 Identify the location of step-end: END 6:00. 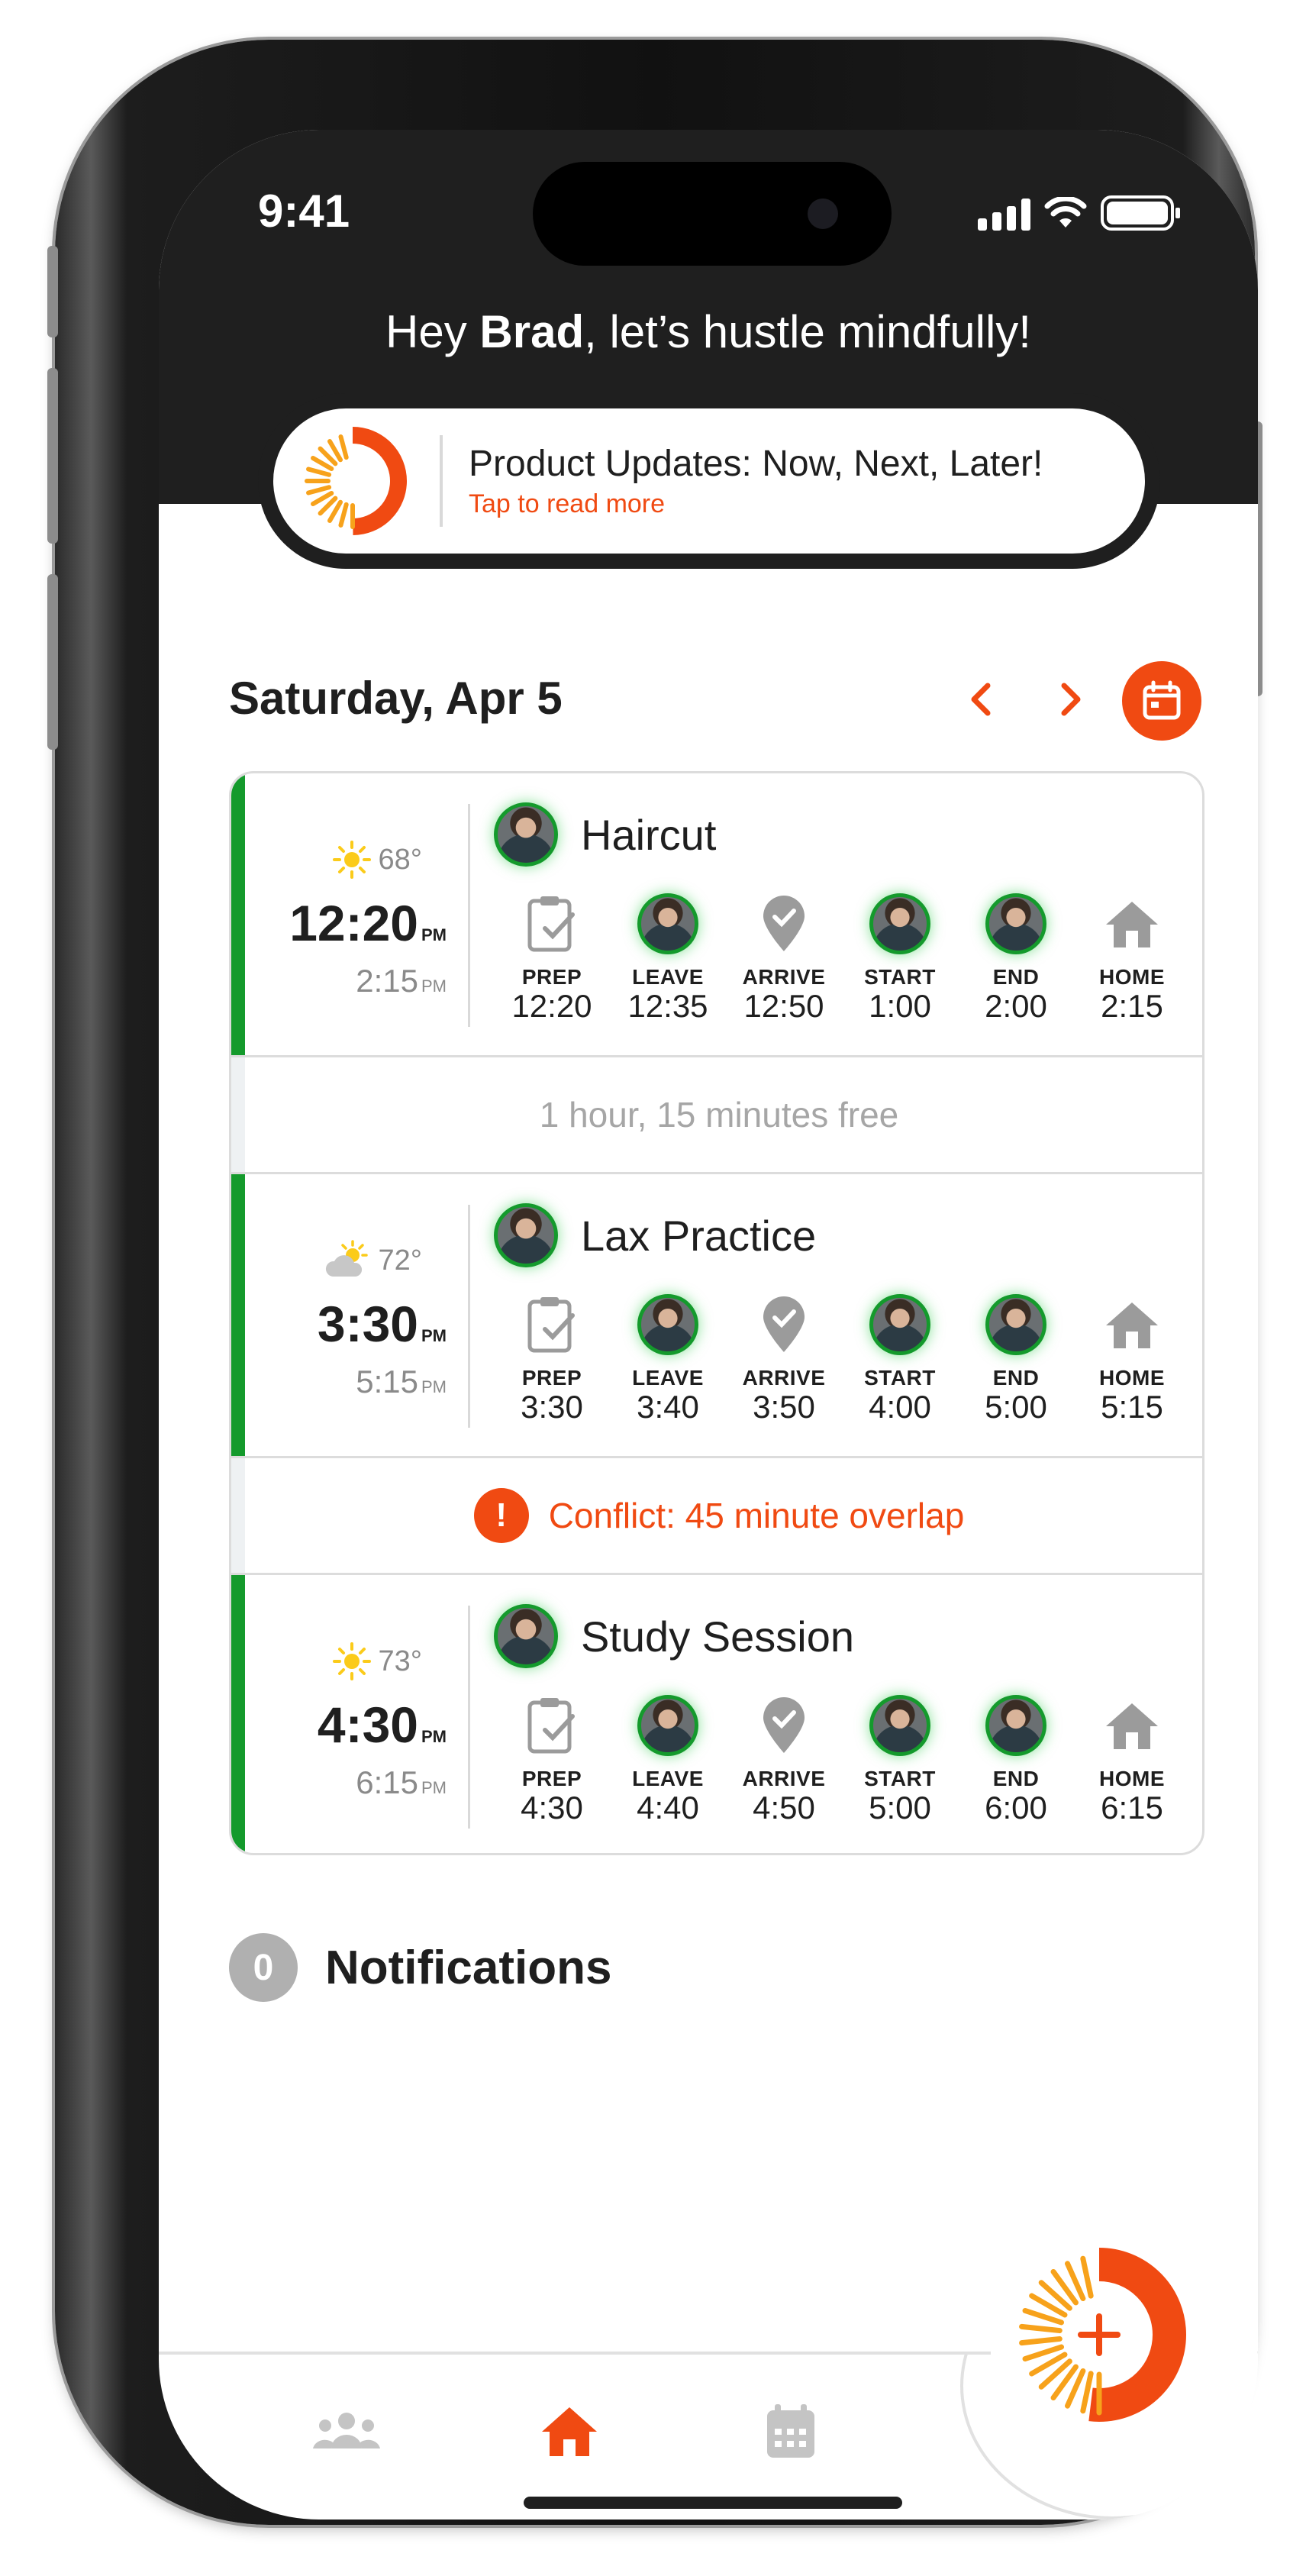
(1016, 1759).